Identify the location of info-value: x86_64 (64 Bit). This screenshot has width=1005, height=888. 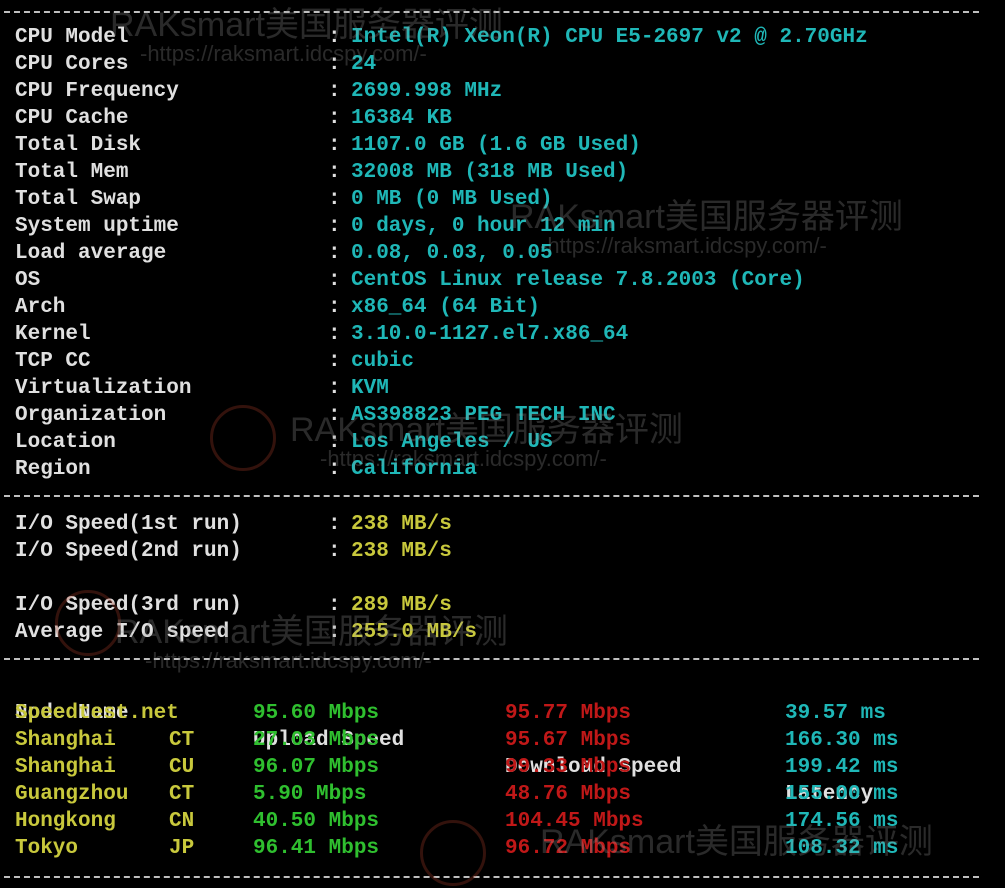
(446, 307).